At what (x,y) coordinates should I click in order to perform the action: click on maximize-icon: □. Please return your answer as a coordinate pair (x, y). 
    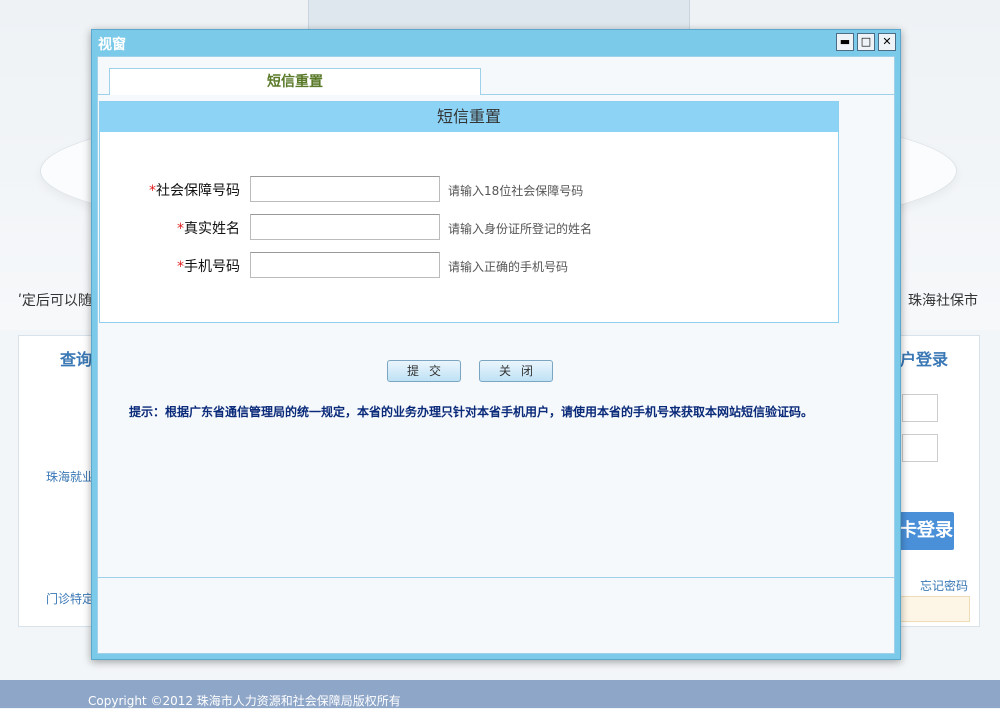
    Looking at the image, I should click on (866, 41).